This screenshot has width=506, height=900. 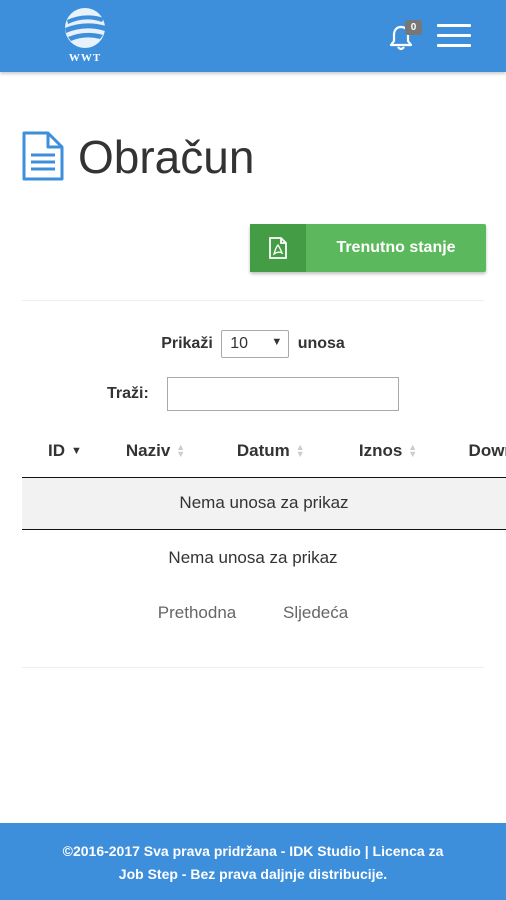 What do you see at coordinates (413, 27) in the screenshot?
I see `notification-badge: 0` at bounding box center [413, 27].